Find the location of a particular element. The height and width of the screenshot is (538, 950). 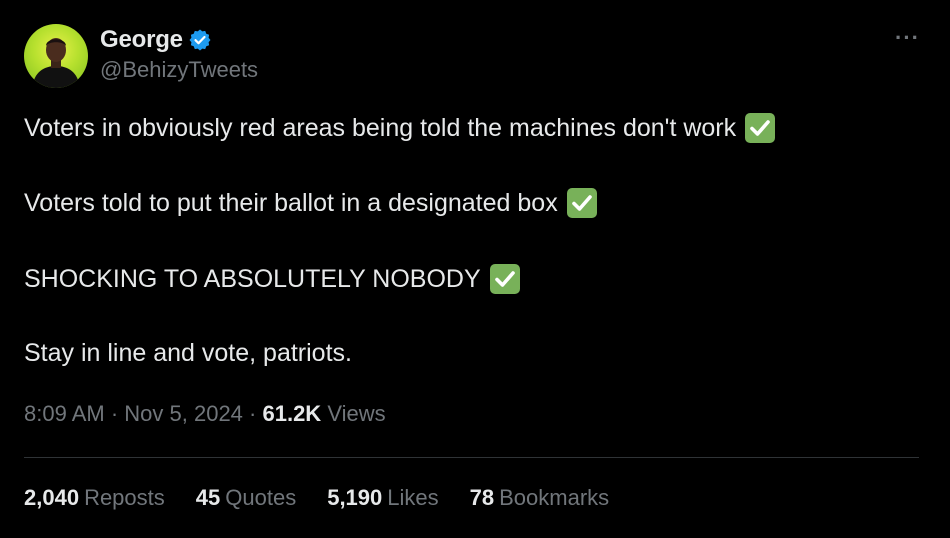

stat-count: 5,190 is located at coordinates (355, 497).